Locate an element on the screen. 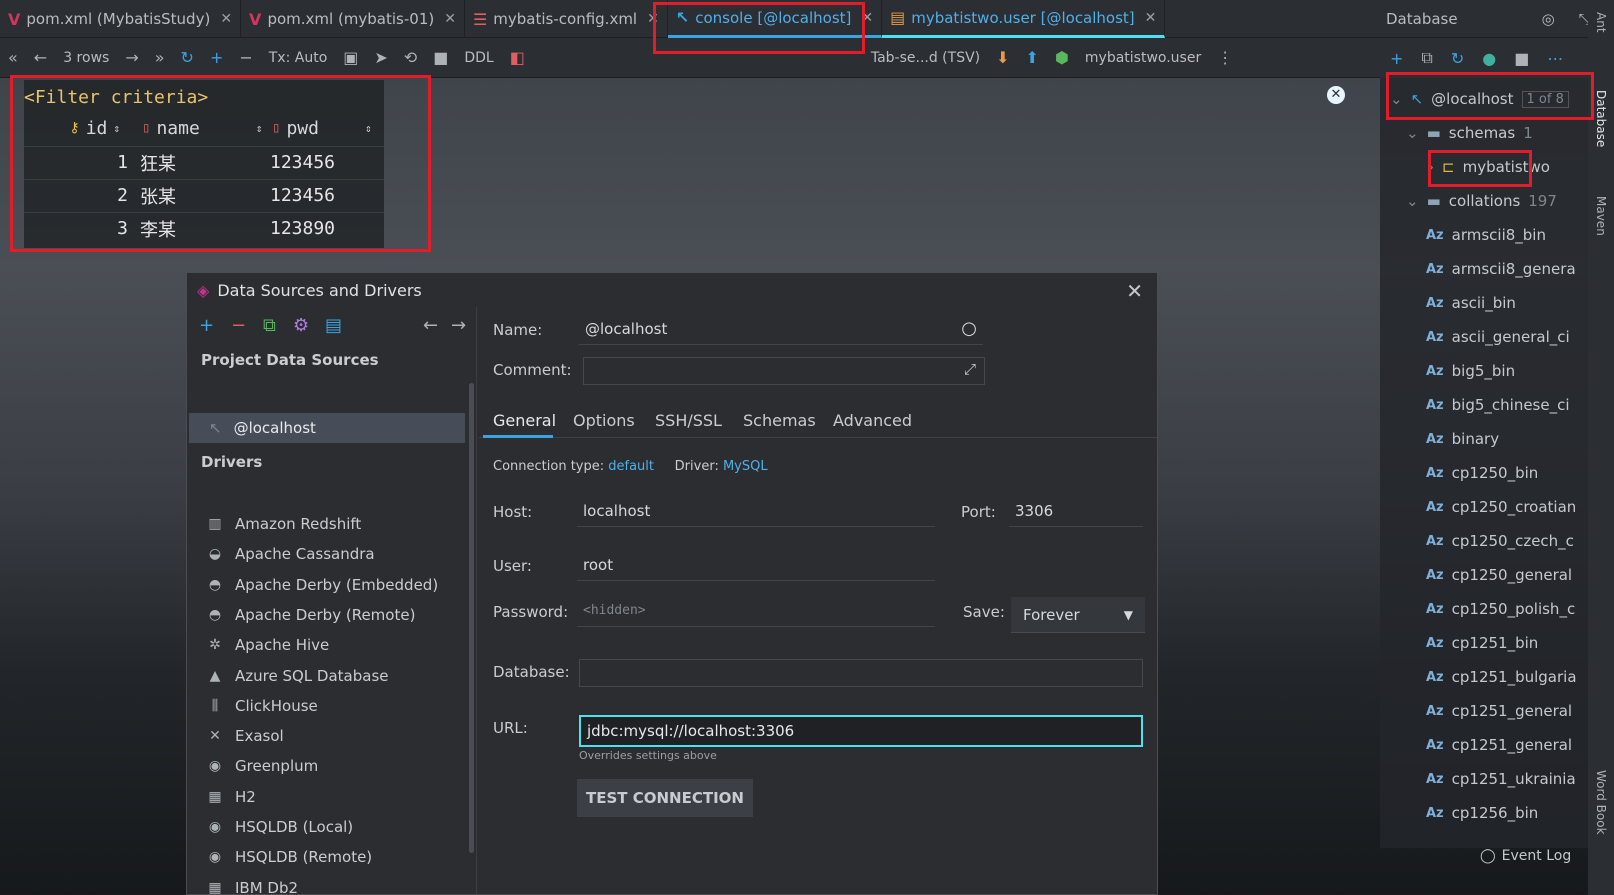  tree-collation-item: Az ascii_bin is located at coordinates (1471, 303).